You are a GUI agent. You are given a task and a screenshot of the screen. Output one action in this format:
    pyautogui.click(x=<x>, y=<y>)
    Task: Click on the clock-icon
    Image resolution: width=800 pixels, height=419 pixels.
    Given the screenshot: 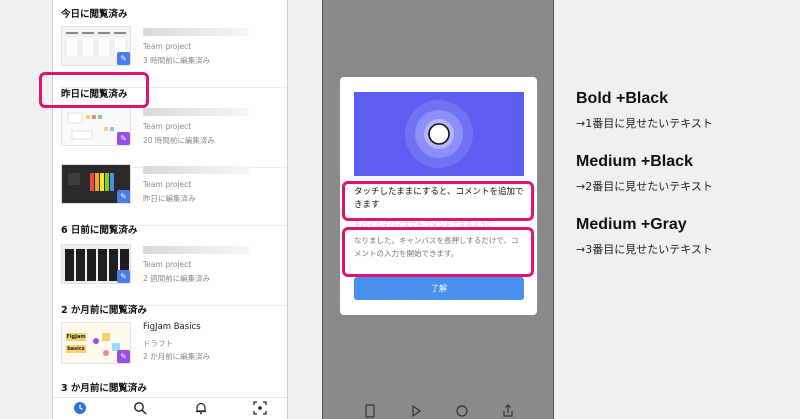 What is the action you would take?
    pyautogui.click(x=80, y=408)
    